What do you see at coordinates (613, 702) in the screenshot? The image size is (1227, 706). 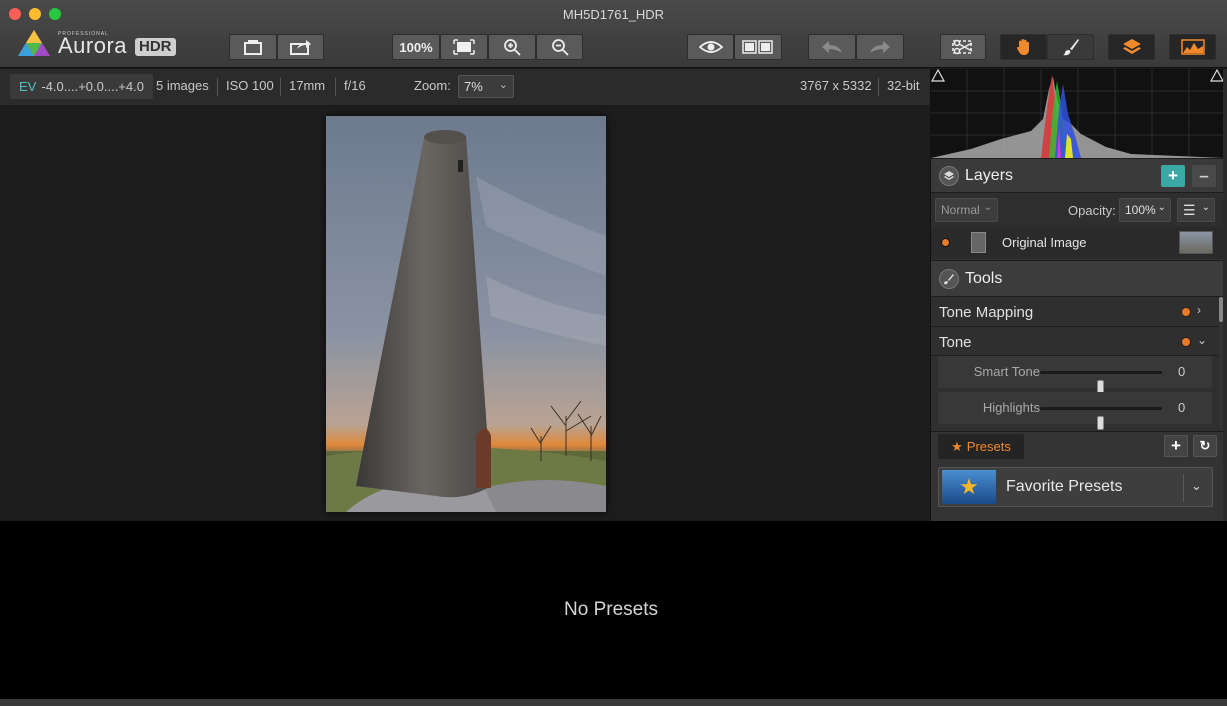 I see `window-bottom-edge` at bounding box center [613, 702].